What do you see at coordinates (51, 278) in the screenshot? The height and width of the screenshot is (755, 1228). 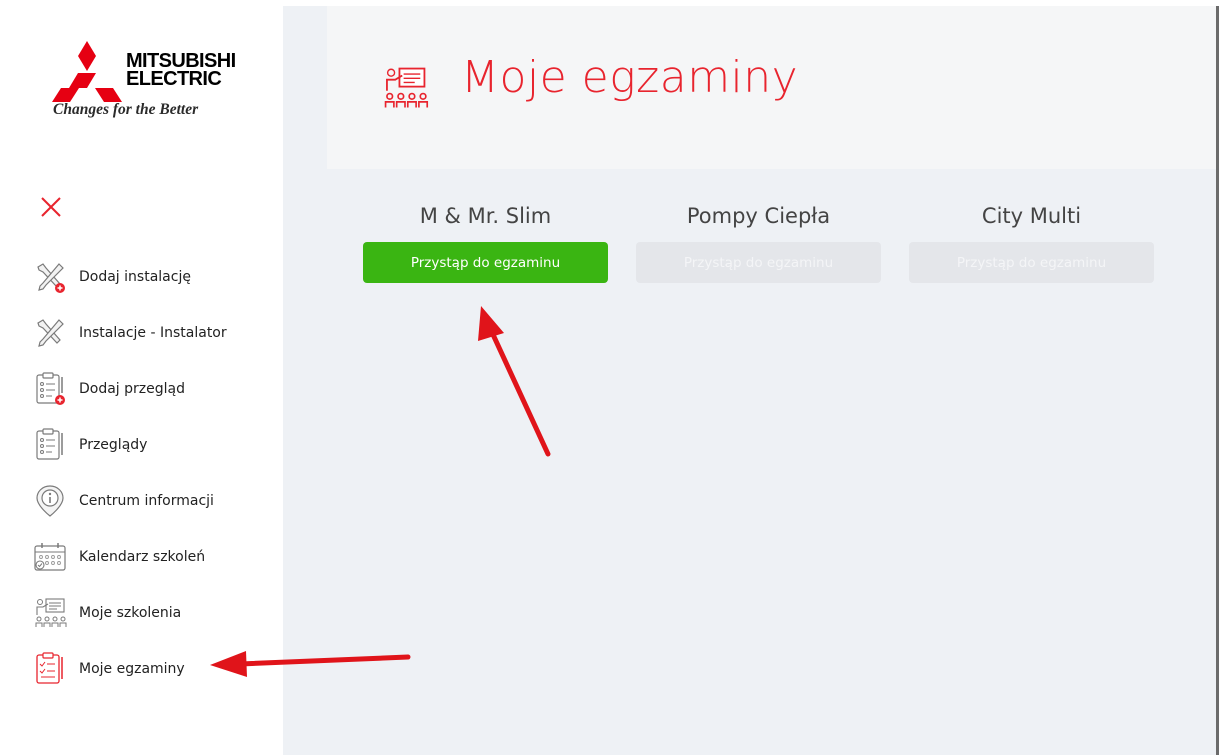 I see `tools-add-icon` at bounding box center [51, 278].